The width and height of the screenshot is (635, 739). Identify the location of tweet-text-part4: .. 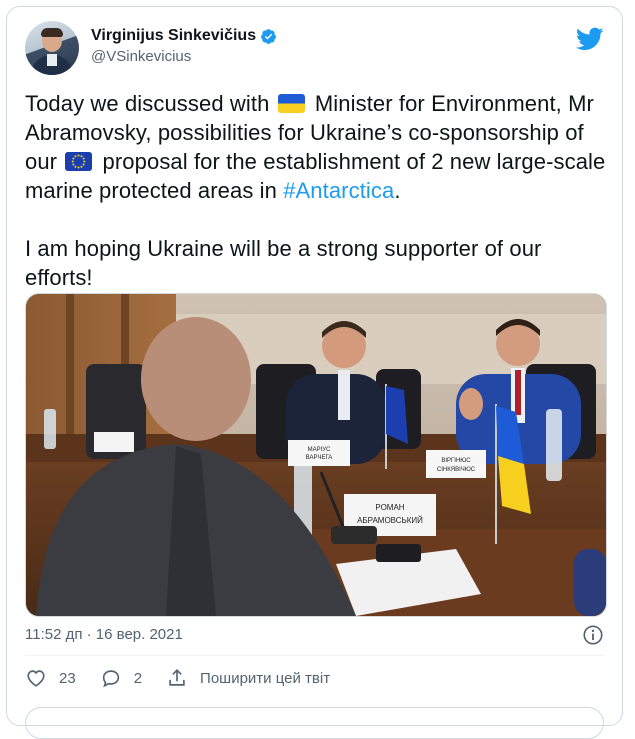
(397, 190).